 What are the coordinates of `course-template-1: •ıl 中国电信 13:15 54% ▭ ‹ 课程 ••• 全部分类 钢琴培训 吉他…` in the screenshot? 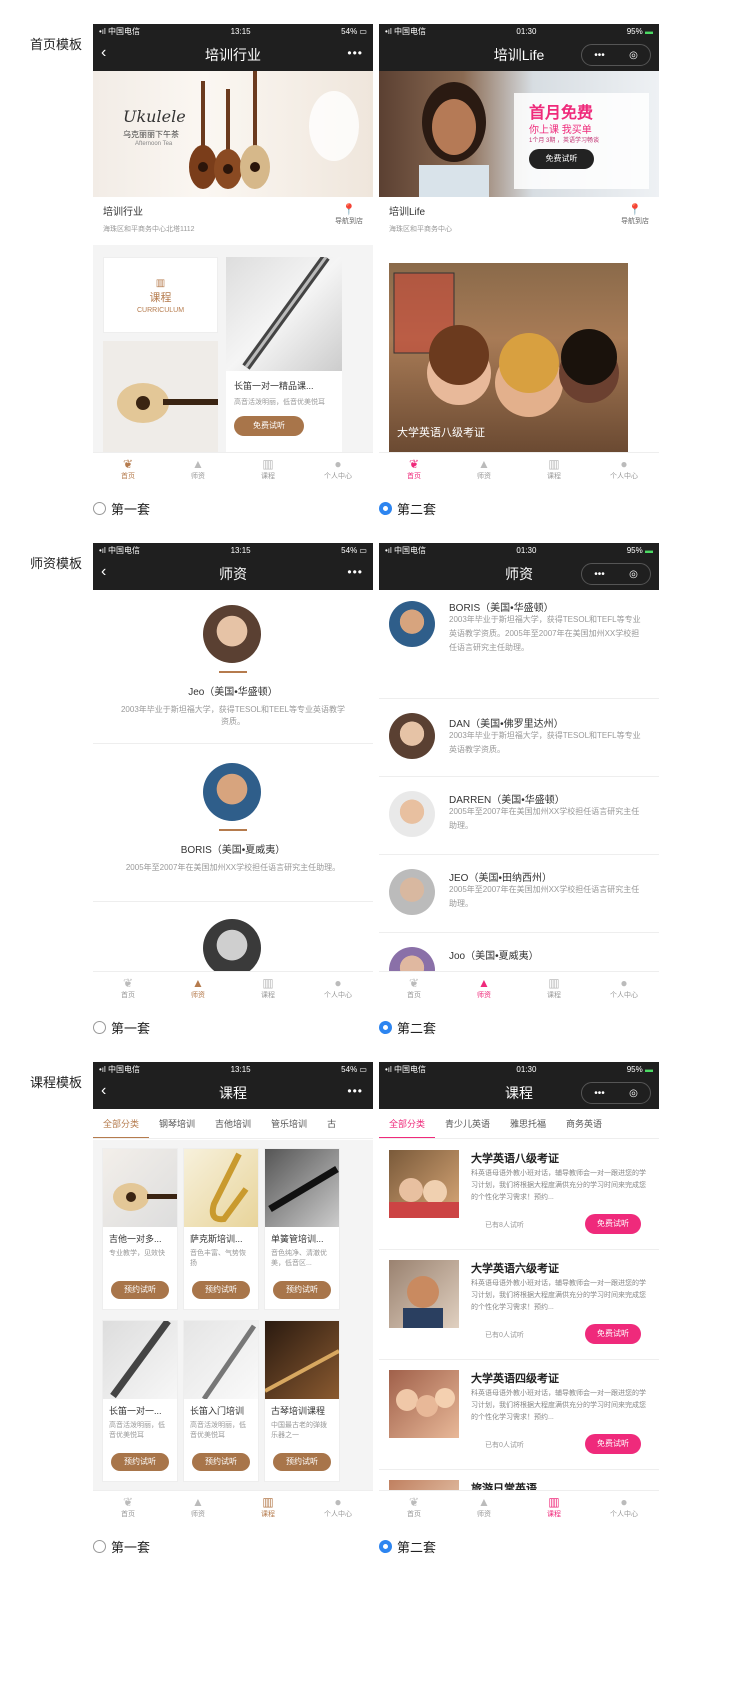 It's located at (233, 1293).